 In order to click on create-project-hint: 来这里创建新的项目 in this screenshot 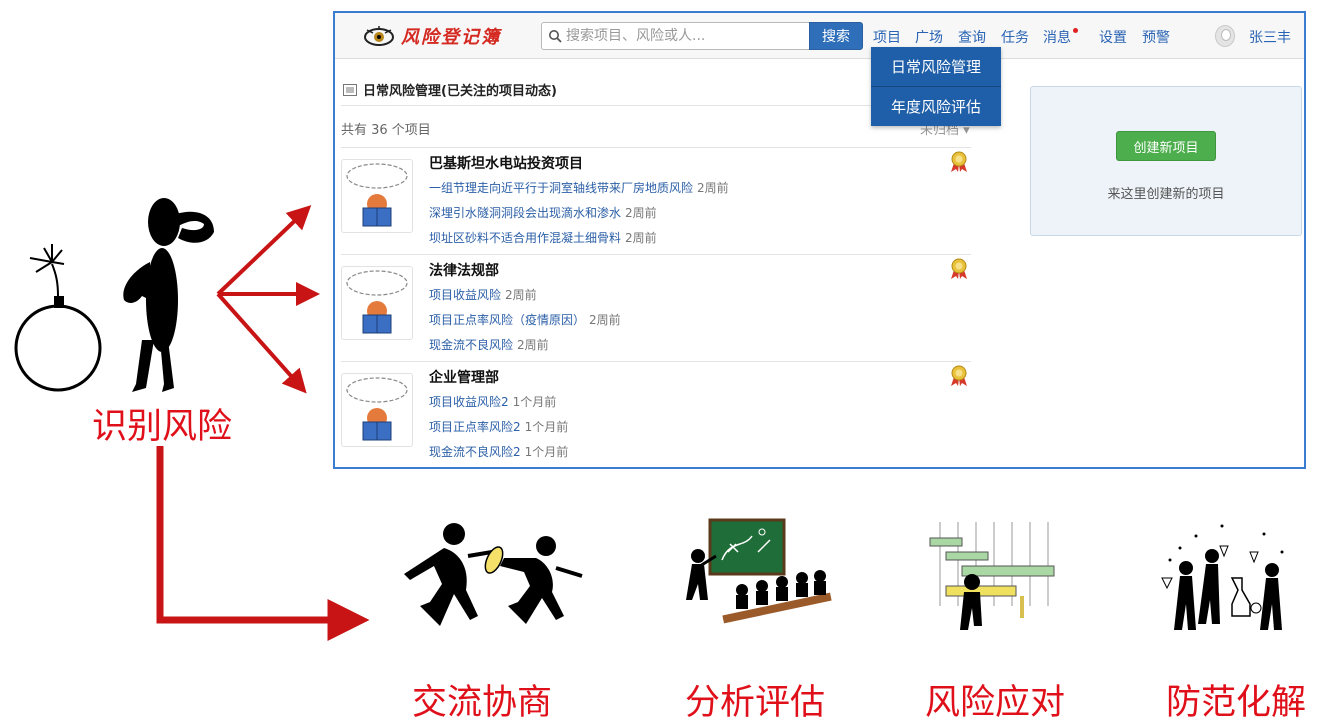, I will do `click(1166, 194)`.